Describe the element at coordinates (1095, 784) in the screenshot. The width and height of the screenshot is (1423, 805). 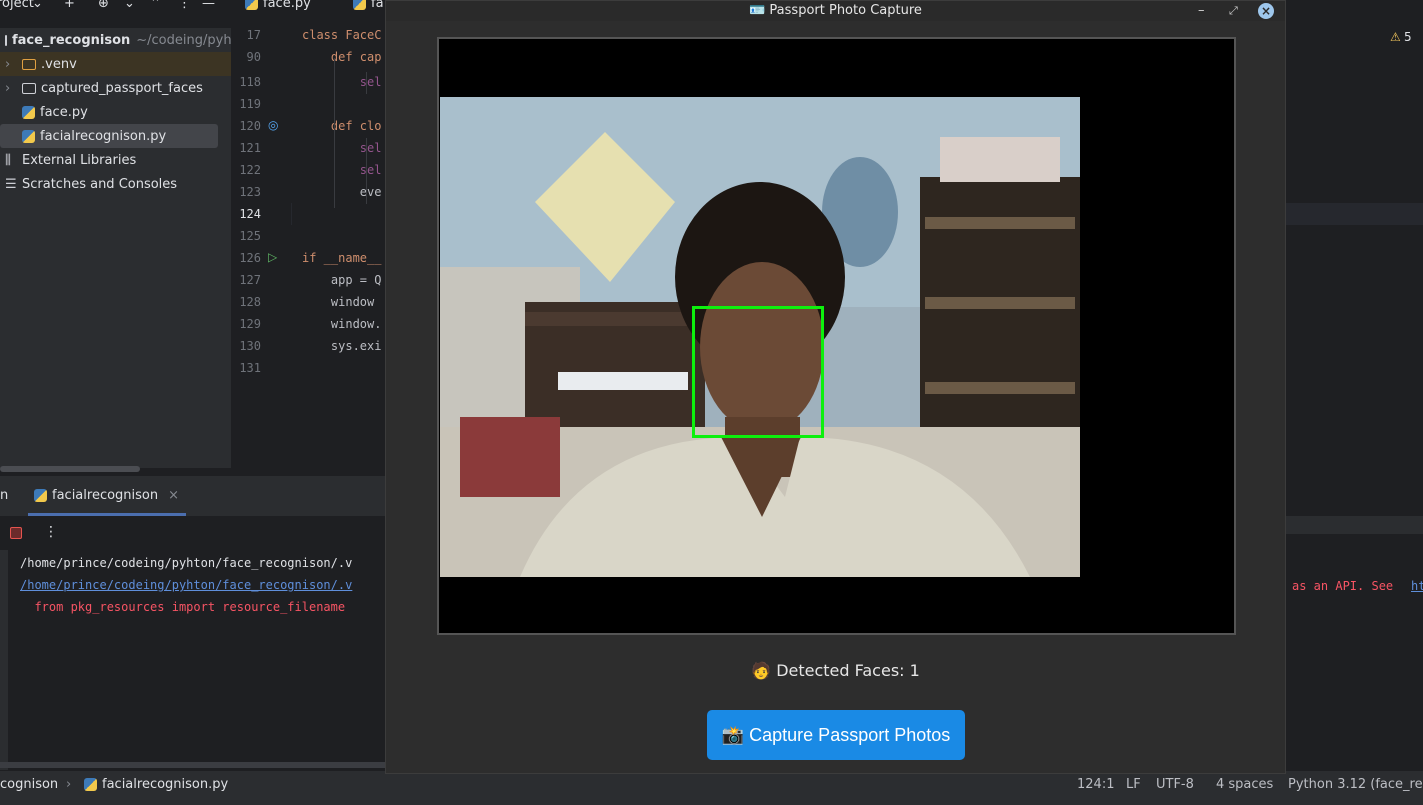
I see `cursor-position: 124:1` at that location.